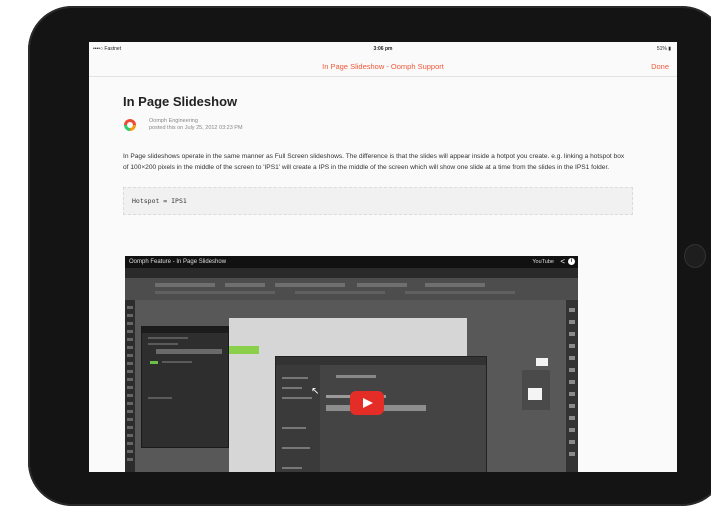 This screenshot has height=506, width=711. What do you see at coordinates (669, 49) in the screenshot?
I see `battery-icon: ▮` at bounding box center [669, 49].